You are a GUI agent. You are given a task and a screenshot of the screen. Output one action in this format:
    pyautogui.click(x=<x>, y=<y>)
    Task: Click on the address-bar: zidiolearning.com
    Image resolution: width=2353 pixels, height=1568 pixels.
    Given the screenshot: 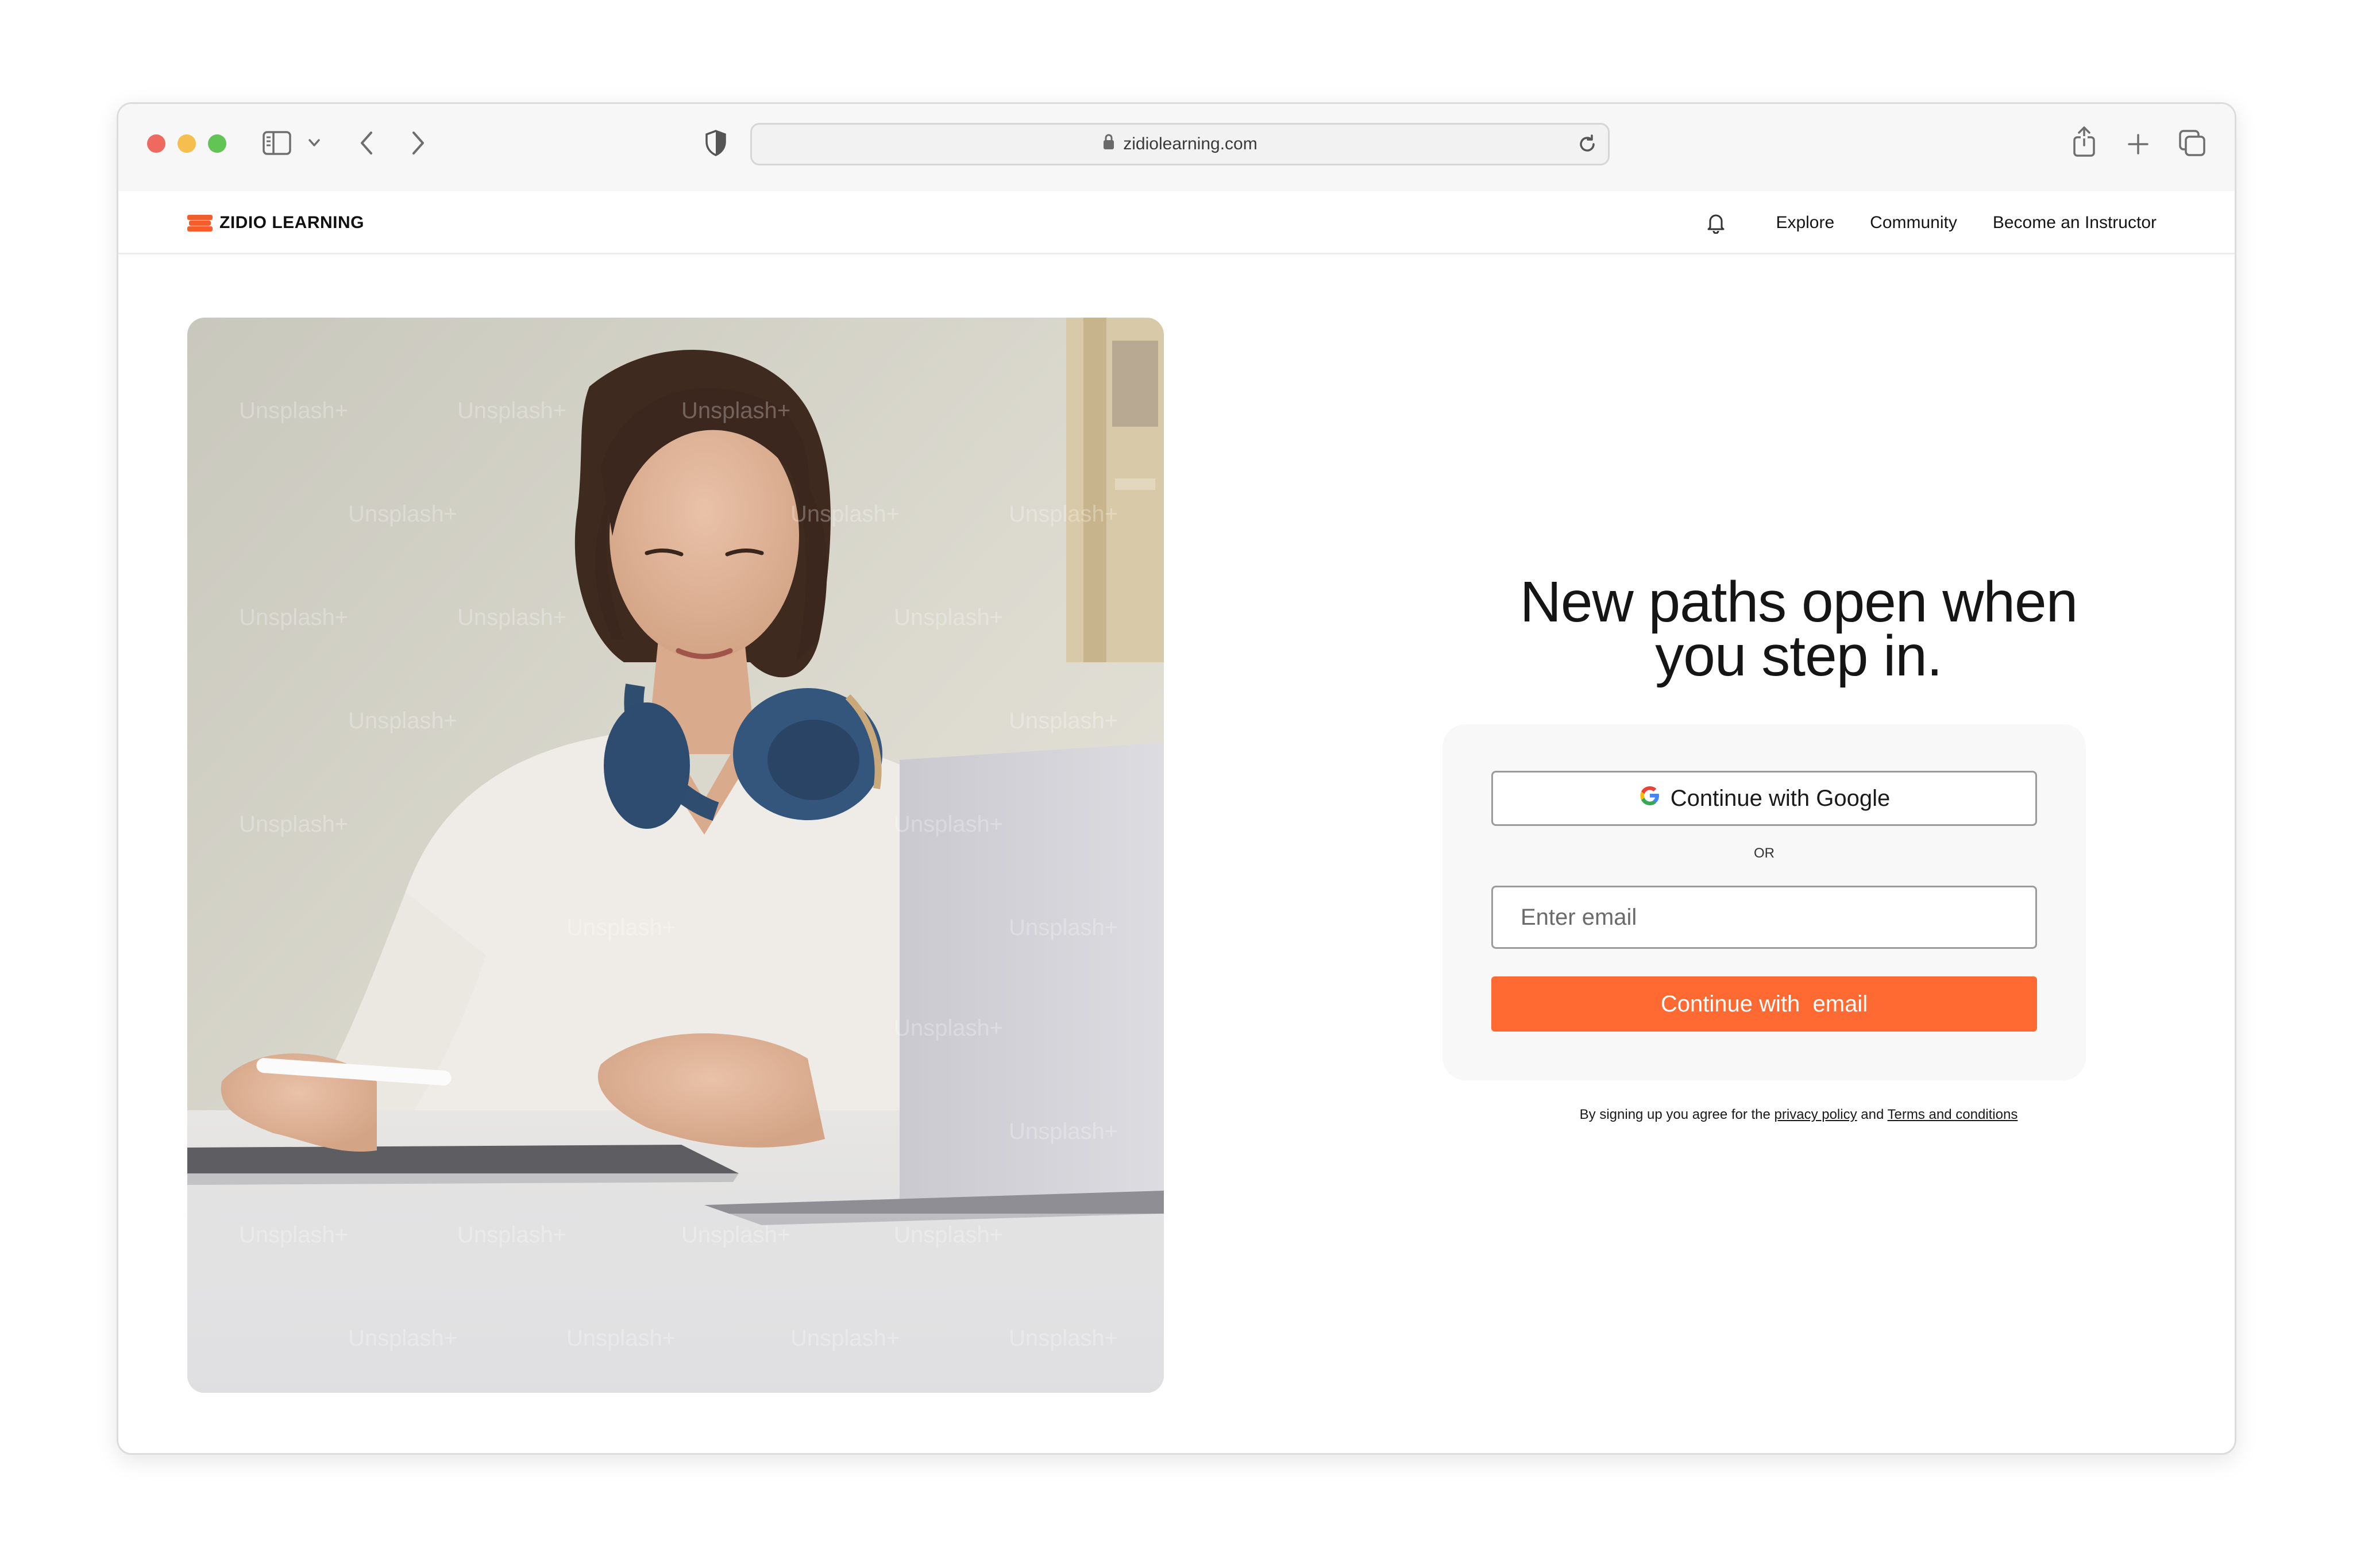 What is the action you would take?
    pyautogui.click(x=1180, y=144)
    